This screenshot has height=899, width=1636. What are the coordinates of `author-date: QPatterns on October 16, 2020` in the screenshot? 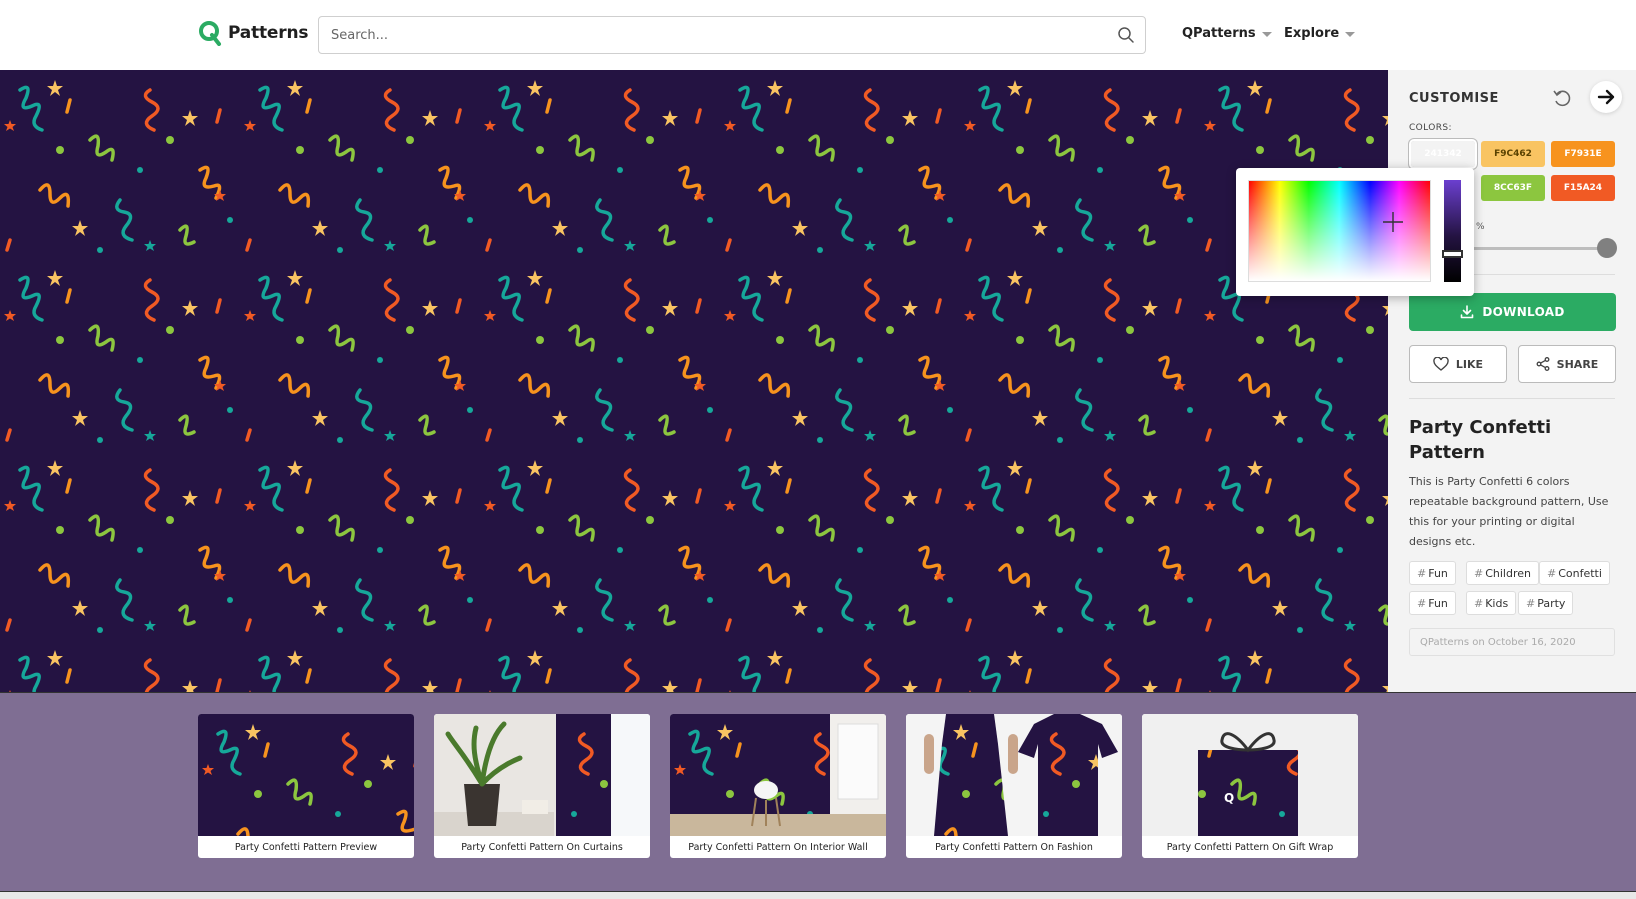 It's located at (1512, 642).